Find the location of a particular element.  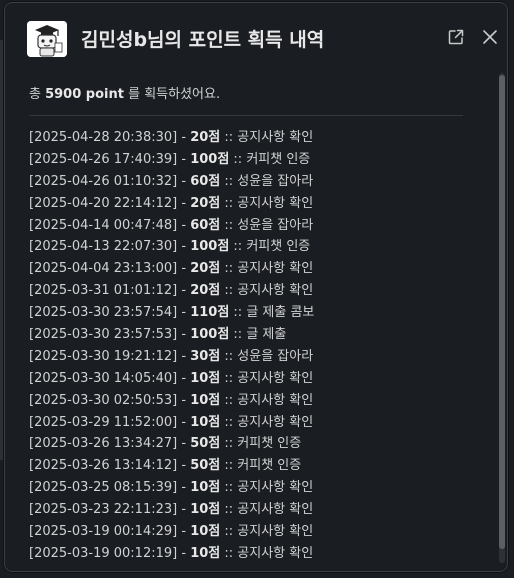

log-entry: [2025-03-26 13:14:12] - 50점 :: 커피챗 인증 is located at coordinates (249, 466).